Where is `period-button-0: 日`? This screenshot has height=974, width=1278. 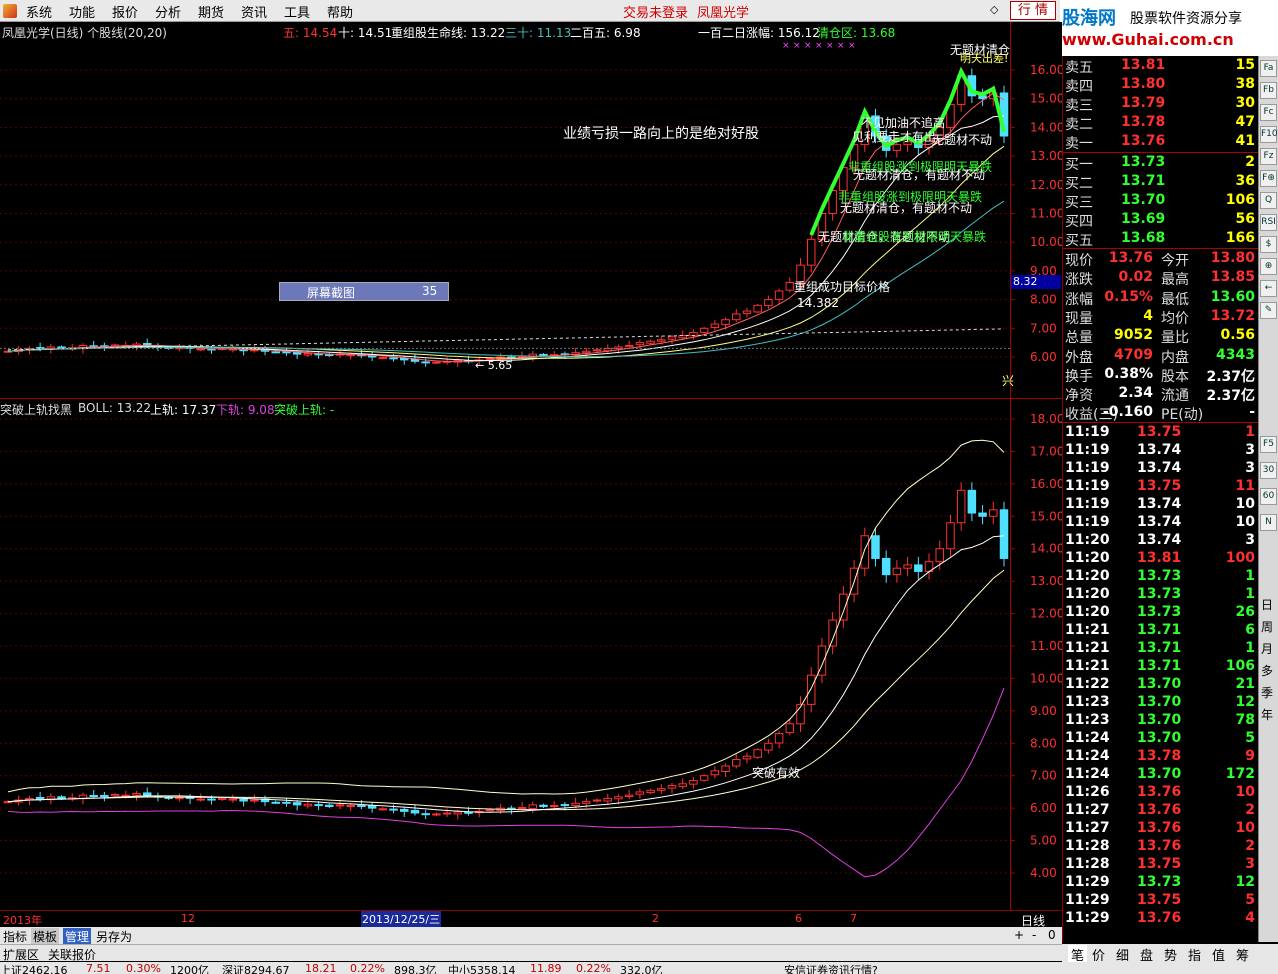 period-button-0: 日 is located at coordinates (1267, 604).